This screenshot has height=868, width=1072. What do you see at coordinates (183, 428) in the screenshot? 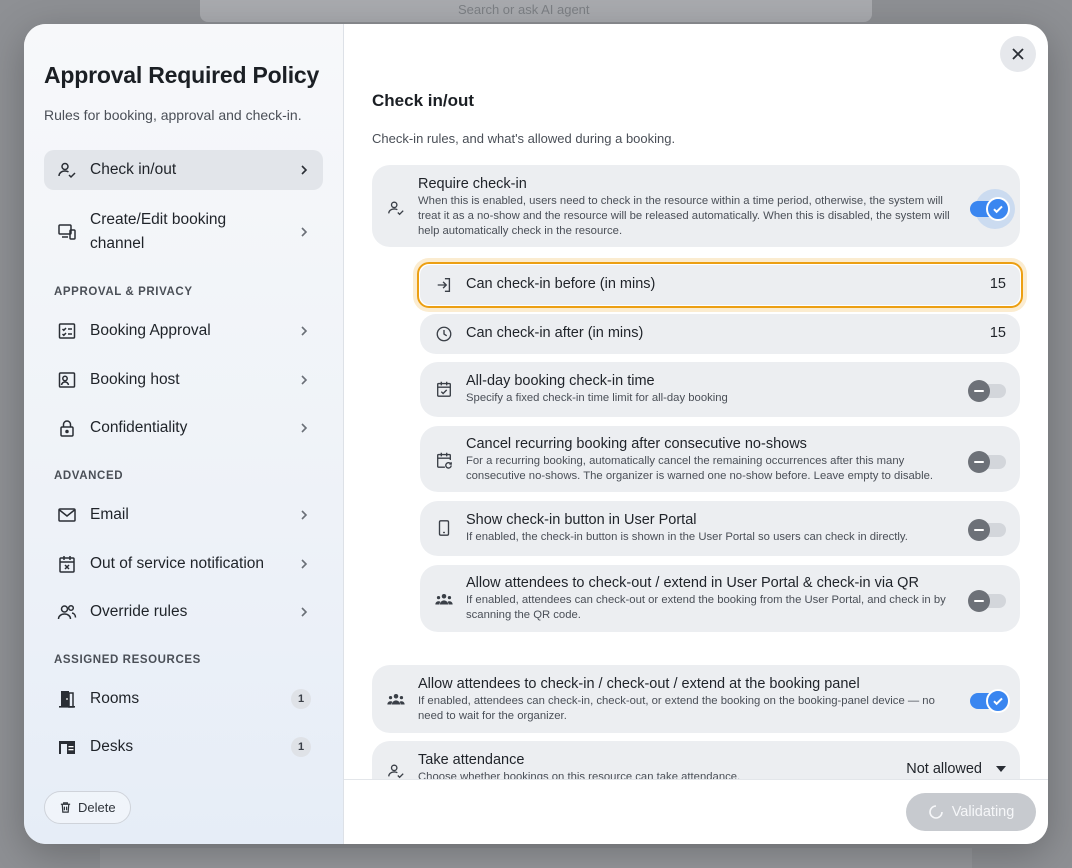
I see `sidebar-item-confidentiality: Confidentiality` at bounding box center [183, 428].